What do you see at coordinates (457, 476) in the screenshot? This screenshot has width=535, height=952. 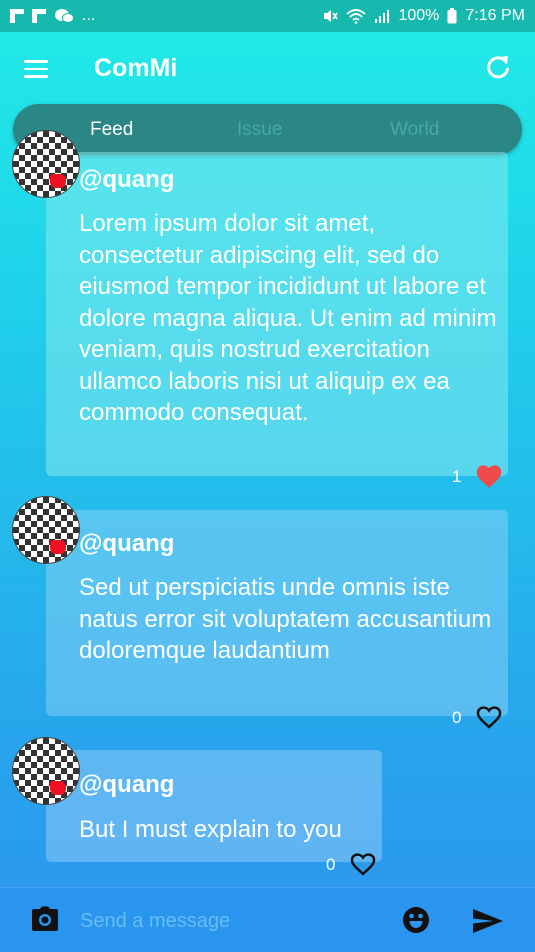 I see `like-count: 1` at bounding box center [457, 476].